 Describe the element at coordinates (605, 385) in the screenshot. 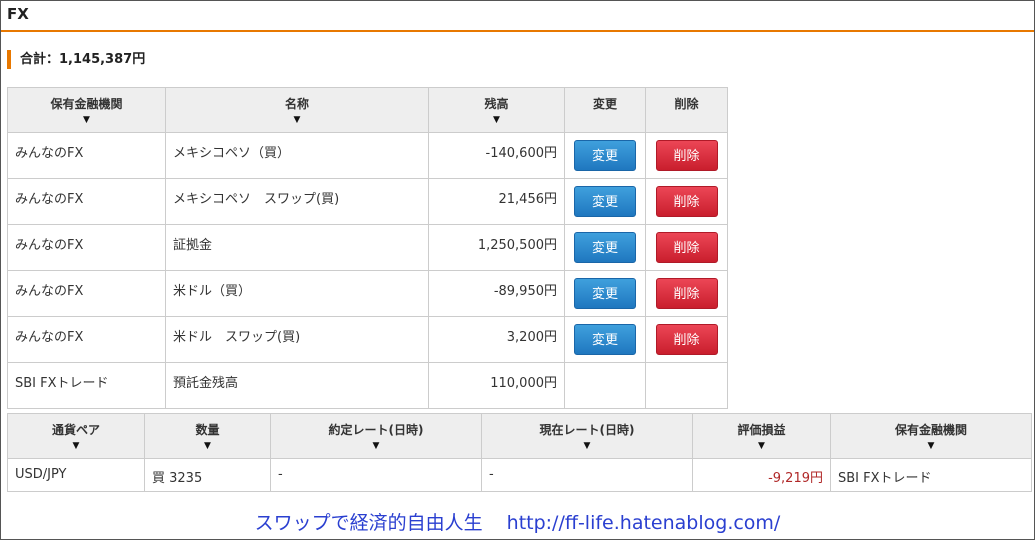

I see `cell-edit-empty` at that location.